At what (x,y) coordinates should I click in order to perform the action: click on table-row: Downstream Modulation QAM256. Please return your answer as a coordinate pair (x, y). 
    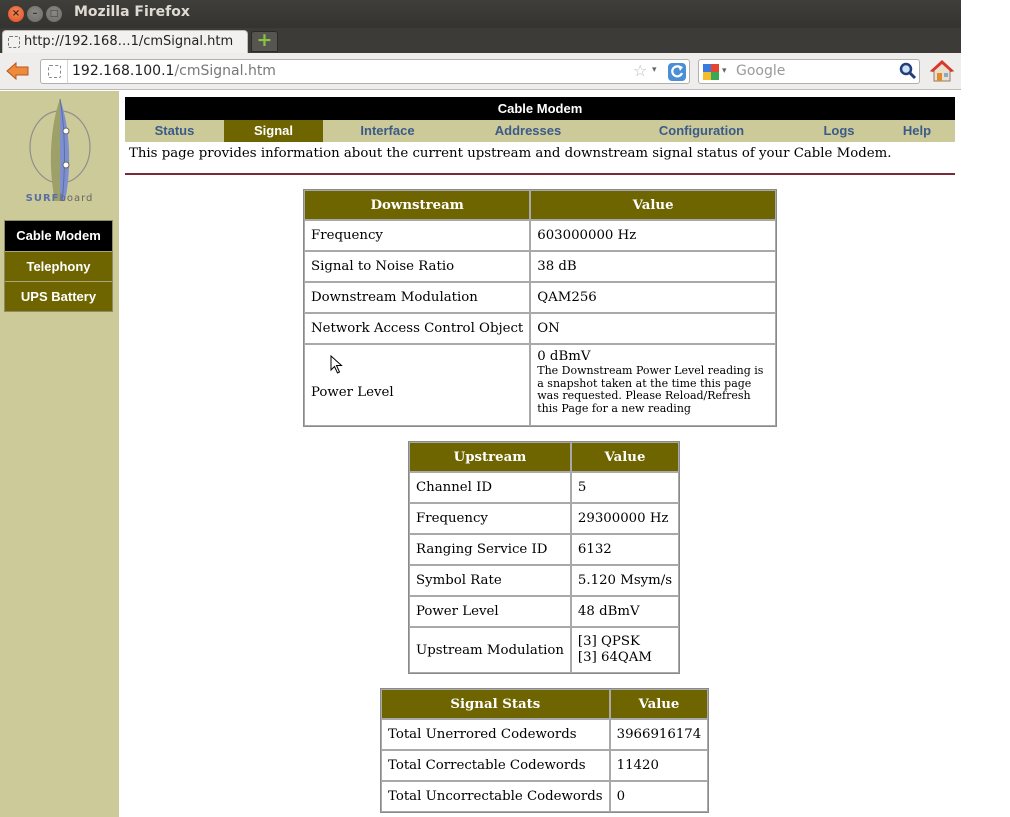
    Looking at the image, I should click on (540, 297).